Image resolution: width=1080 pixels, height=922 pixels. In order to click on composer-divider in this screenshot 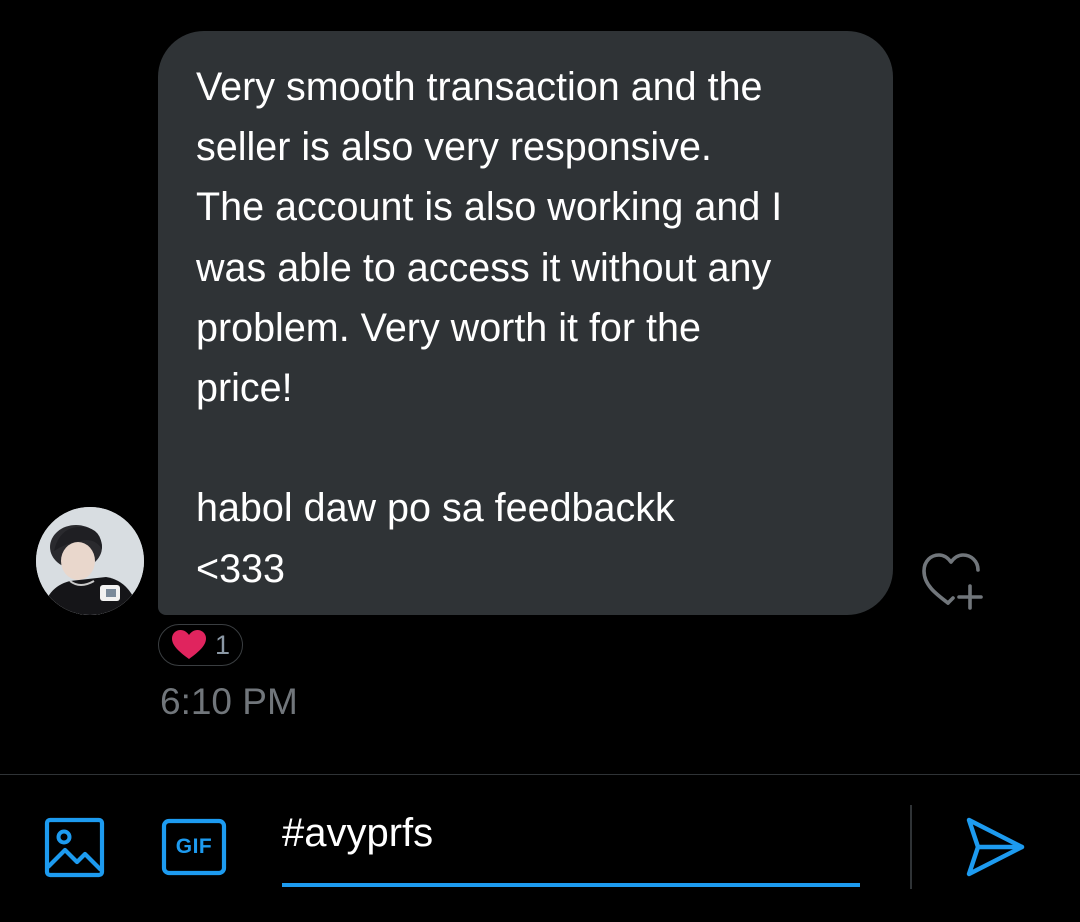, I will do `click(911, 847)`.